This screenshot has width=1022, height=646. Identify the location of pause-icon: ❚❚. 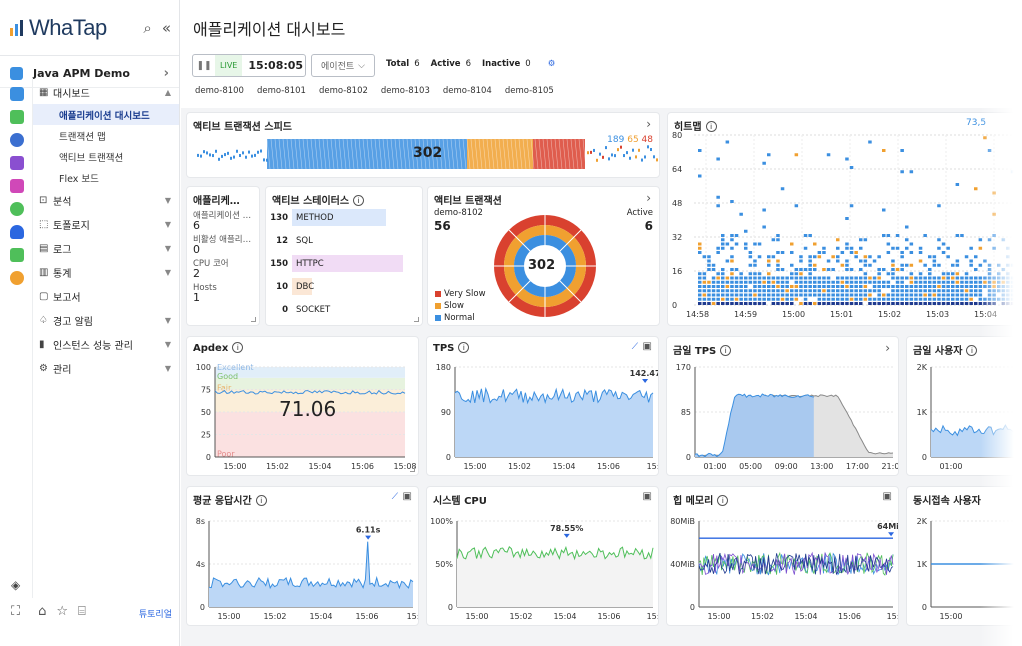
(204, 66).